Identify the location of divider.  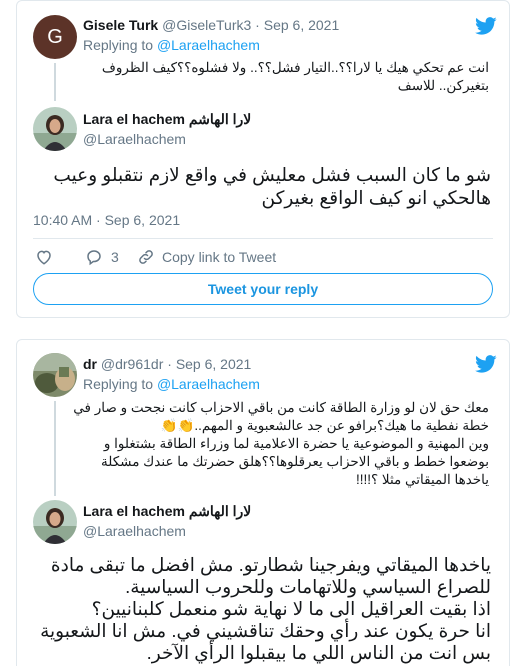
(263, 238).